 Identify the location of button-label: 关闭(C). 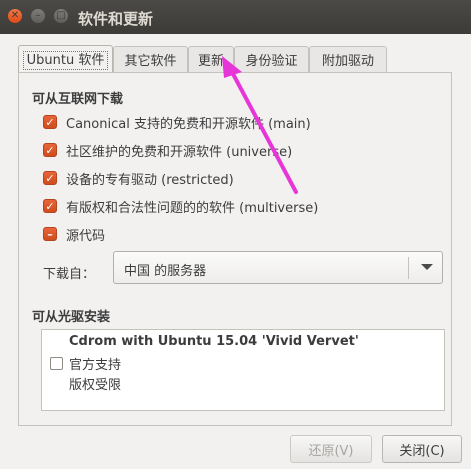
(422, 451).